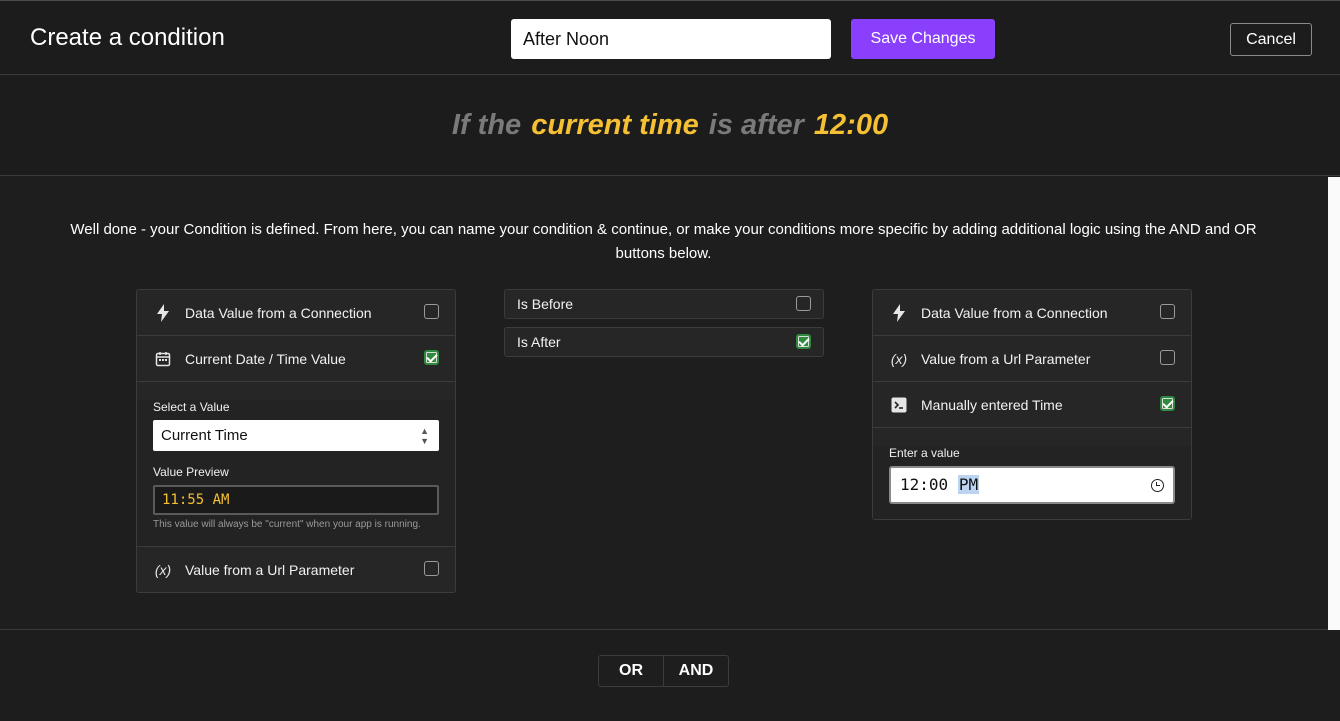  What do you see at coordinates (545, 304) in the screenshot?
I see `operator-label: Is Before` at bounding box center [545, 304].